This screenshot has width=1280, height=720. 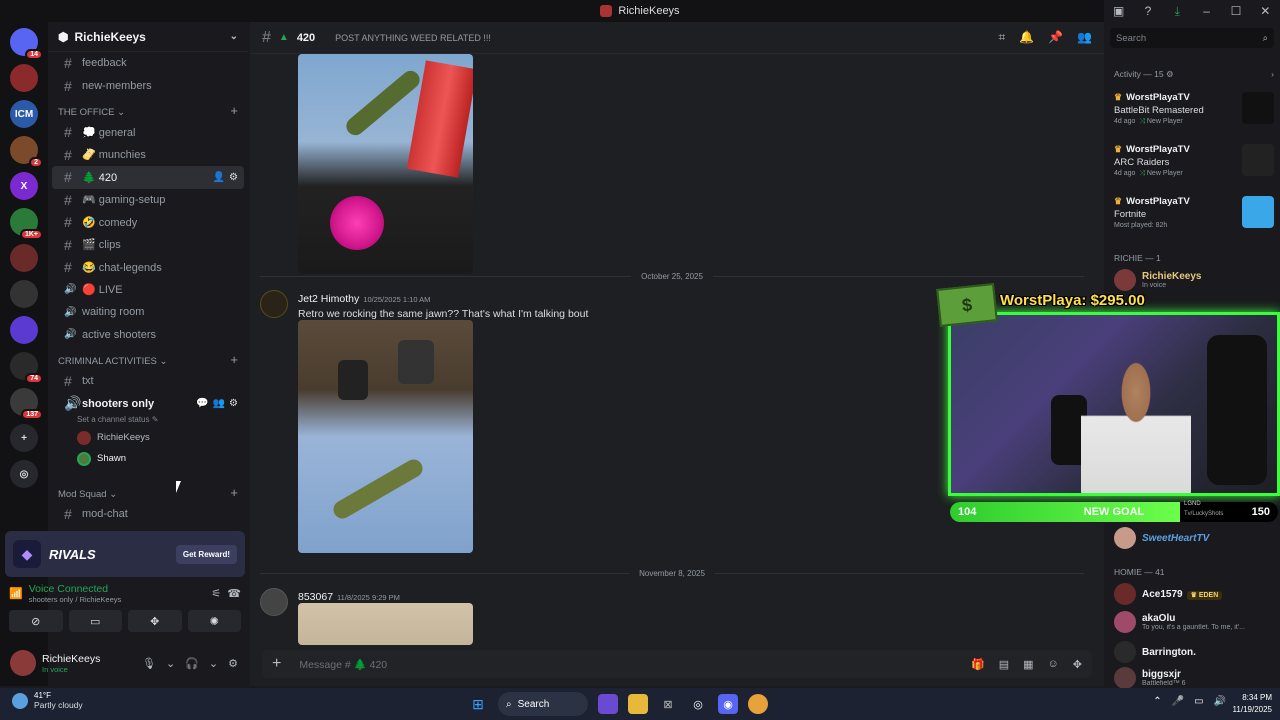 What do you see at coordinates (1194, 538) in the screenshot?
I see `member-item: SweetHeartTV` at bounding box center [1194, 538].